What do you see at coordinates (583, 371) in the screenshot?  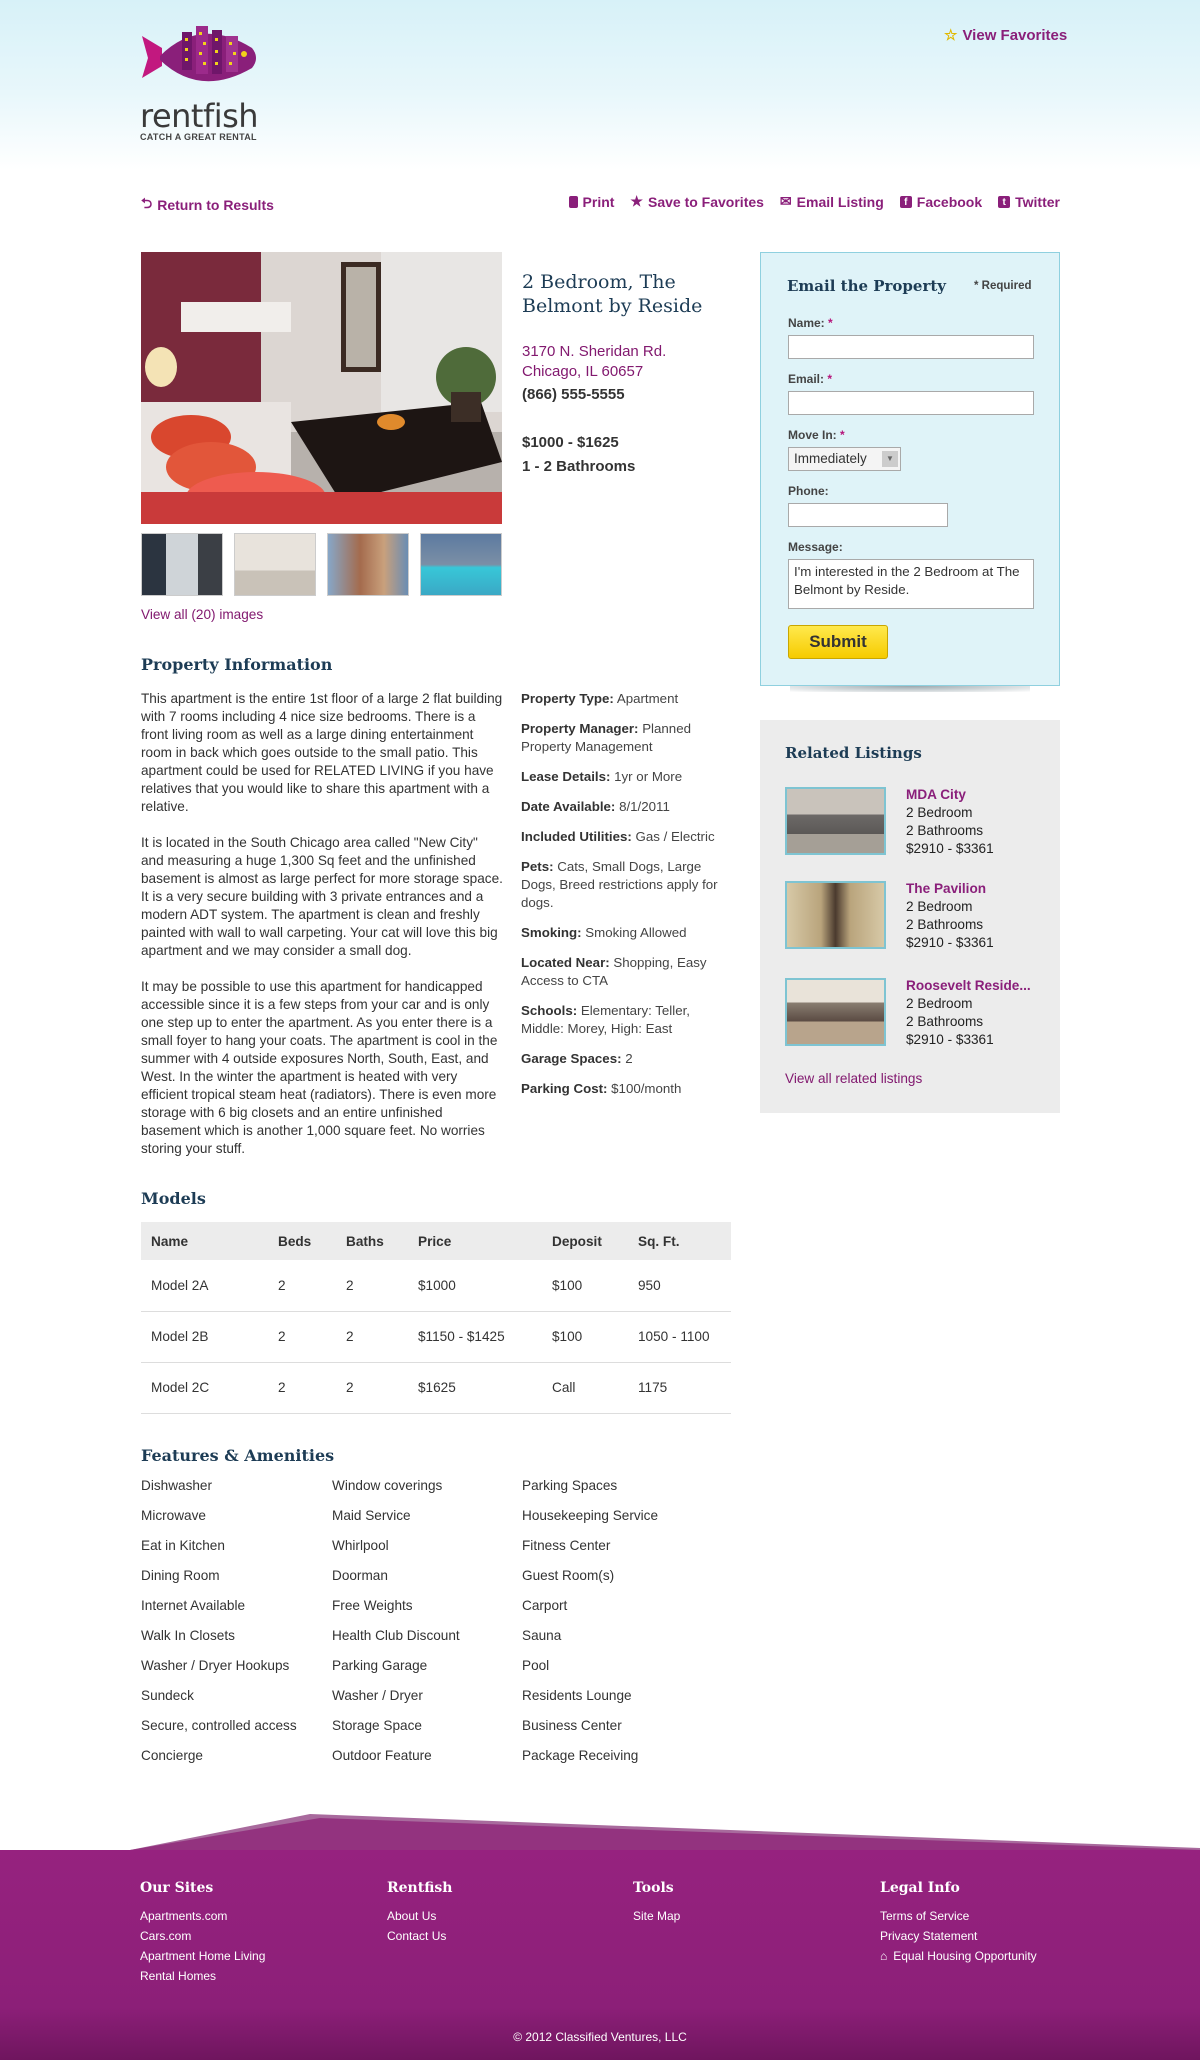 I see `address-line2: Chicago, IL 60657` at bounding box center [583, 371].